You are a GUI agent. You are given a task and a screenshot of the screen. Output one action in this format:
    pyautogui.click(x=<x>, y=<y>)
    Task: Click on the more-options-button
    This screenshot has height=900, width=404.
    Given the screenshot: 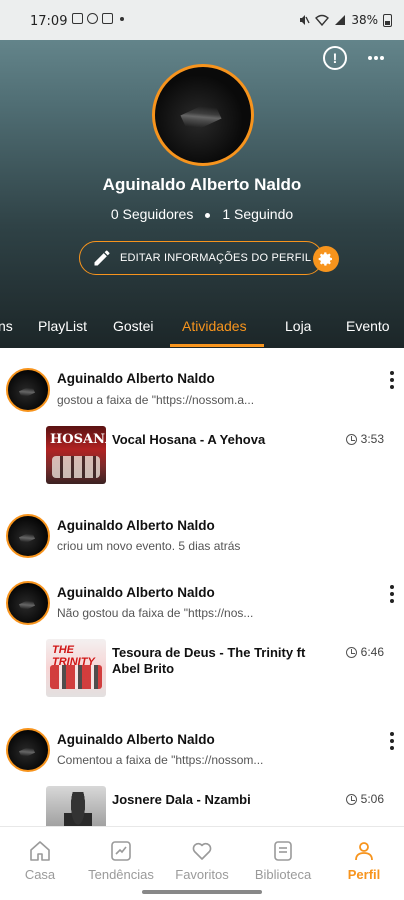 What is the action you would take?
    pyautogui.click(x=376, y=58)
    